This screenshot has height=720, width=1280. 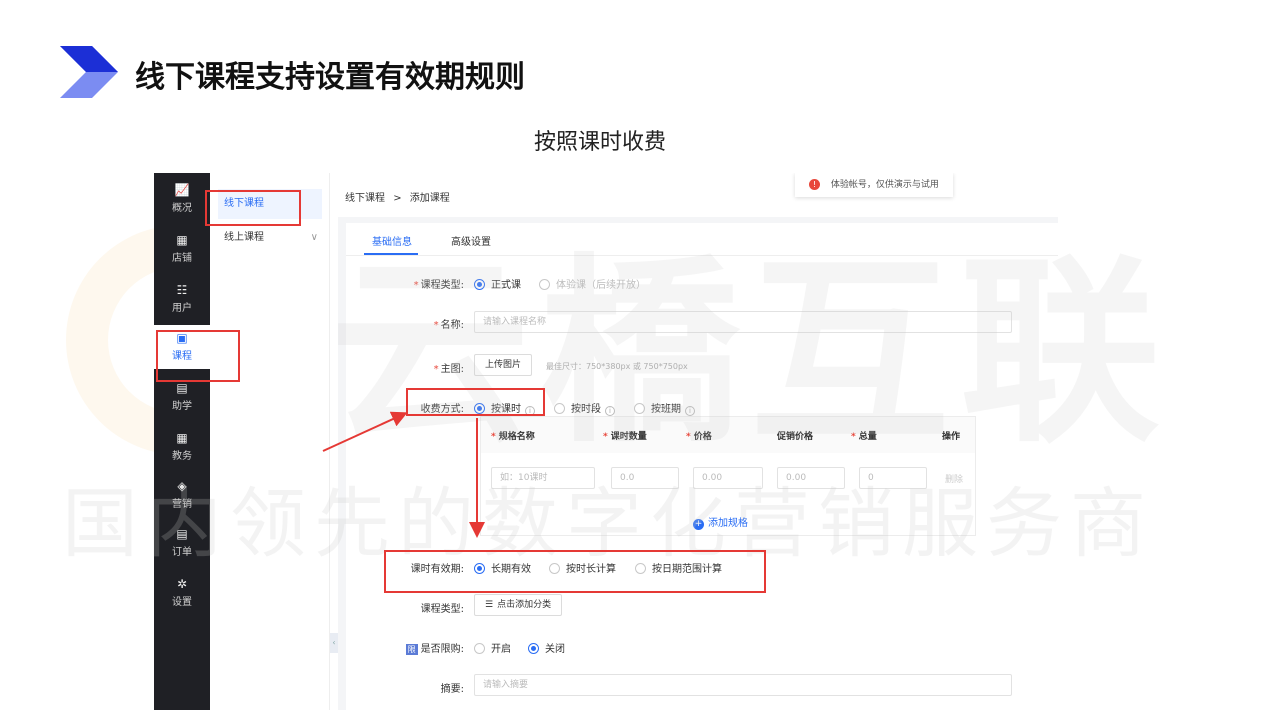 What do you see at coordinates (699, 437) in the screenshot?
I see `col-price: * 价格` at bounding box center [699, 437].